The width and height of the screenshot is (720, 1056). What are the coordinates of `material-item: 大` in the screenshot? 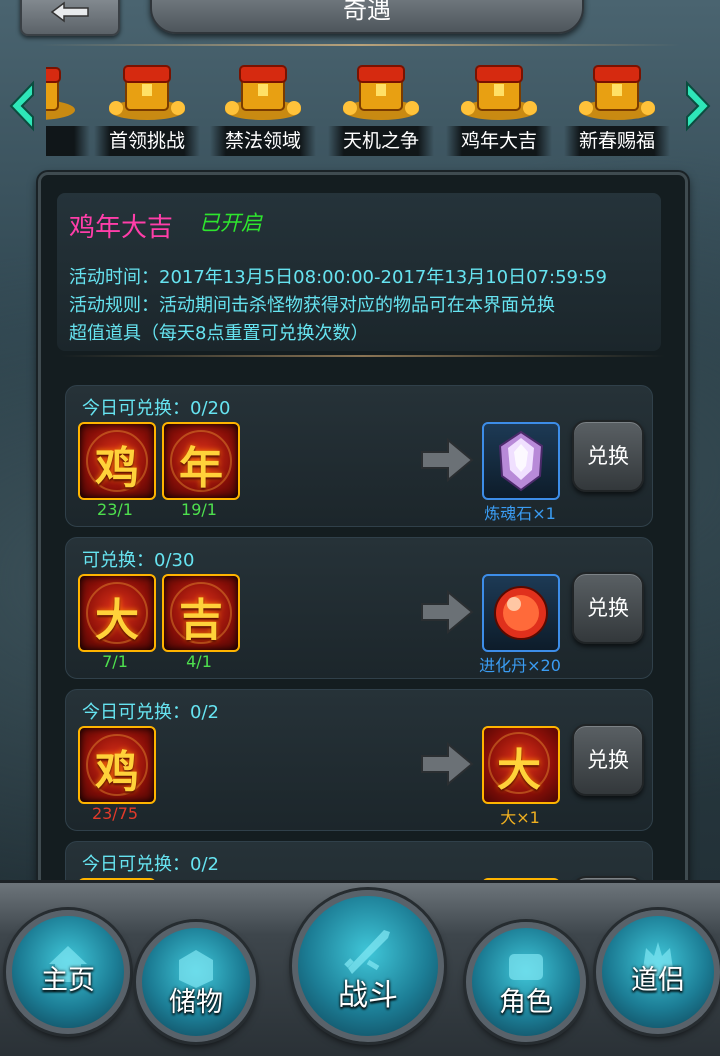 It's located at (117, 613).